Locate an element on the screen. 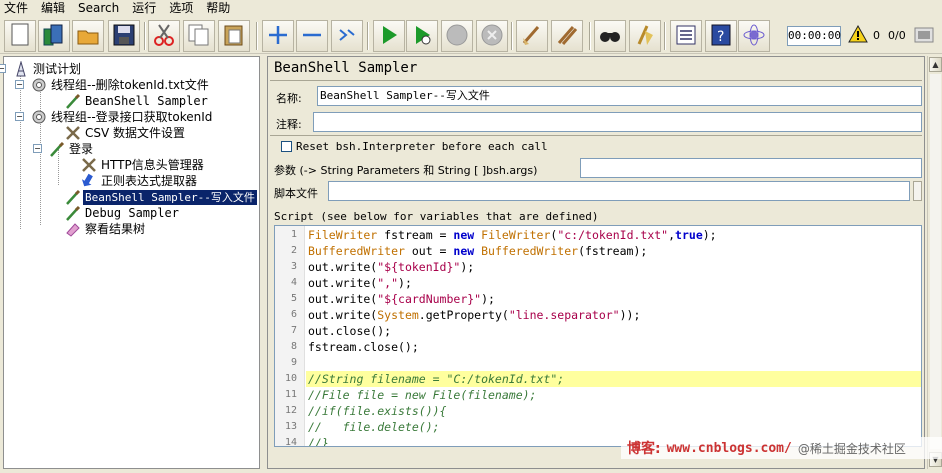 The width and height of the screenshot is (942, 473). clear-button is located at coordinates (532, 36).